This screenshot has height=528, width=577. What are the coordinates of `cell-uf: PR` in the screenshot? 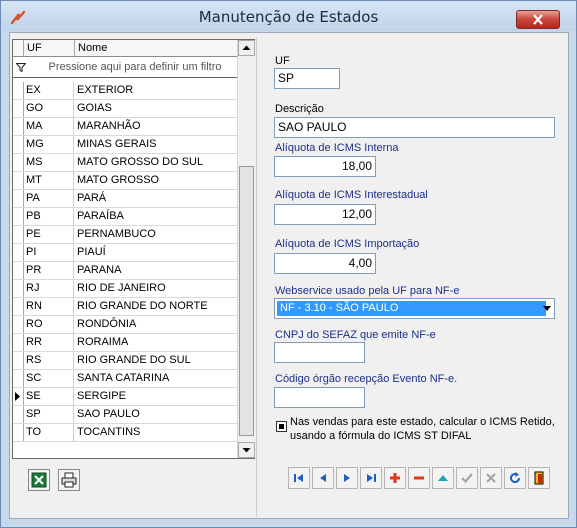 It's located at (49, 270).